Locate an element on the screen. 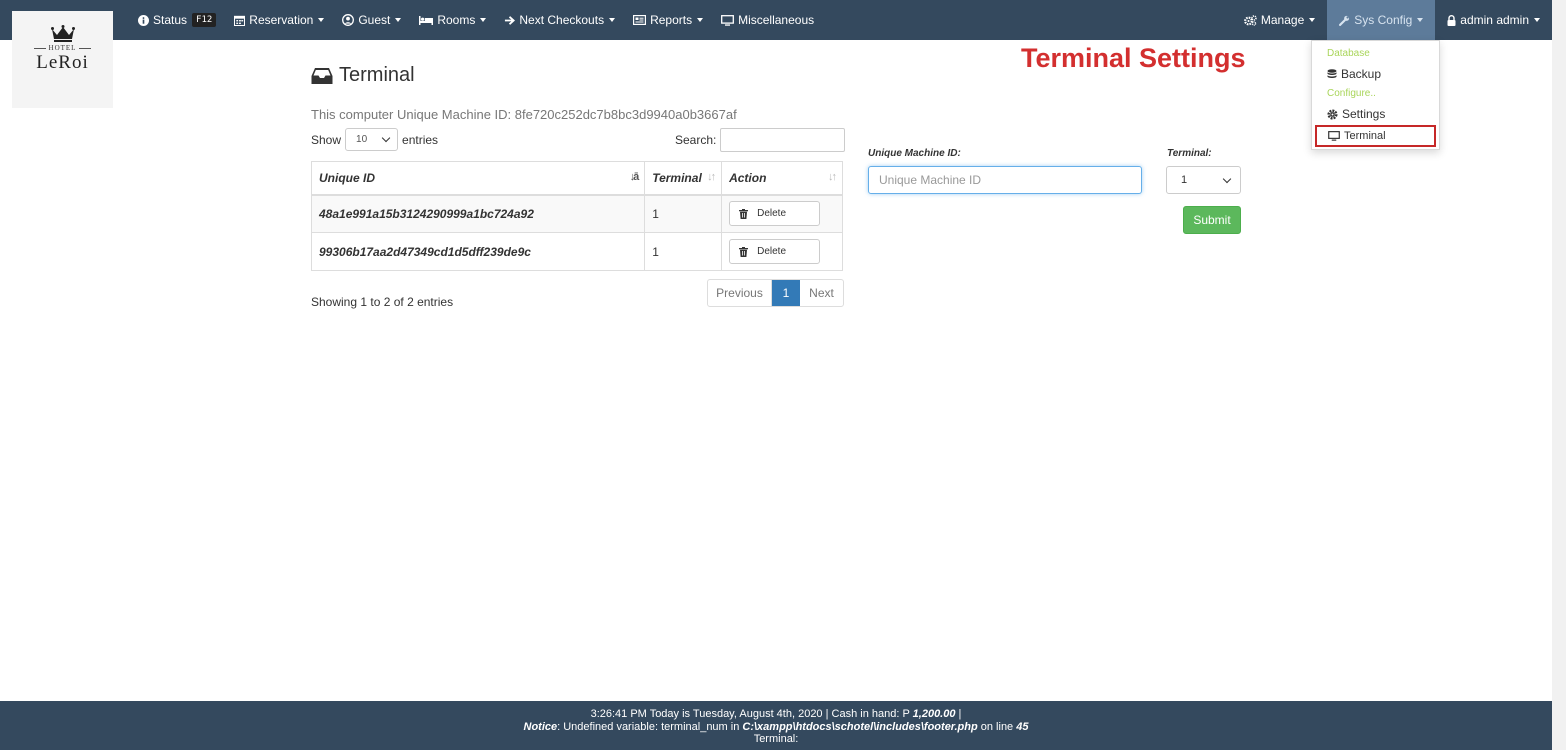  terminal-label: Terminal: is located at coordinates (1189, 153).